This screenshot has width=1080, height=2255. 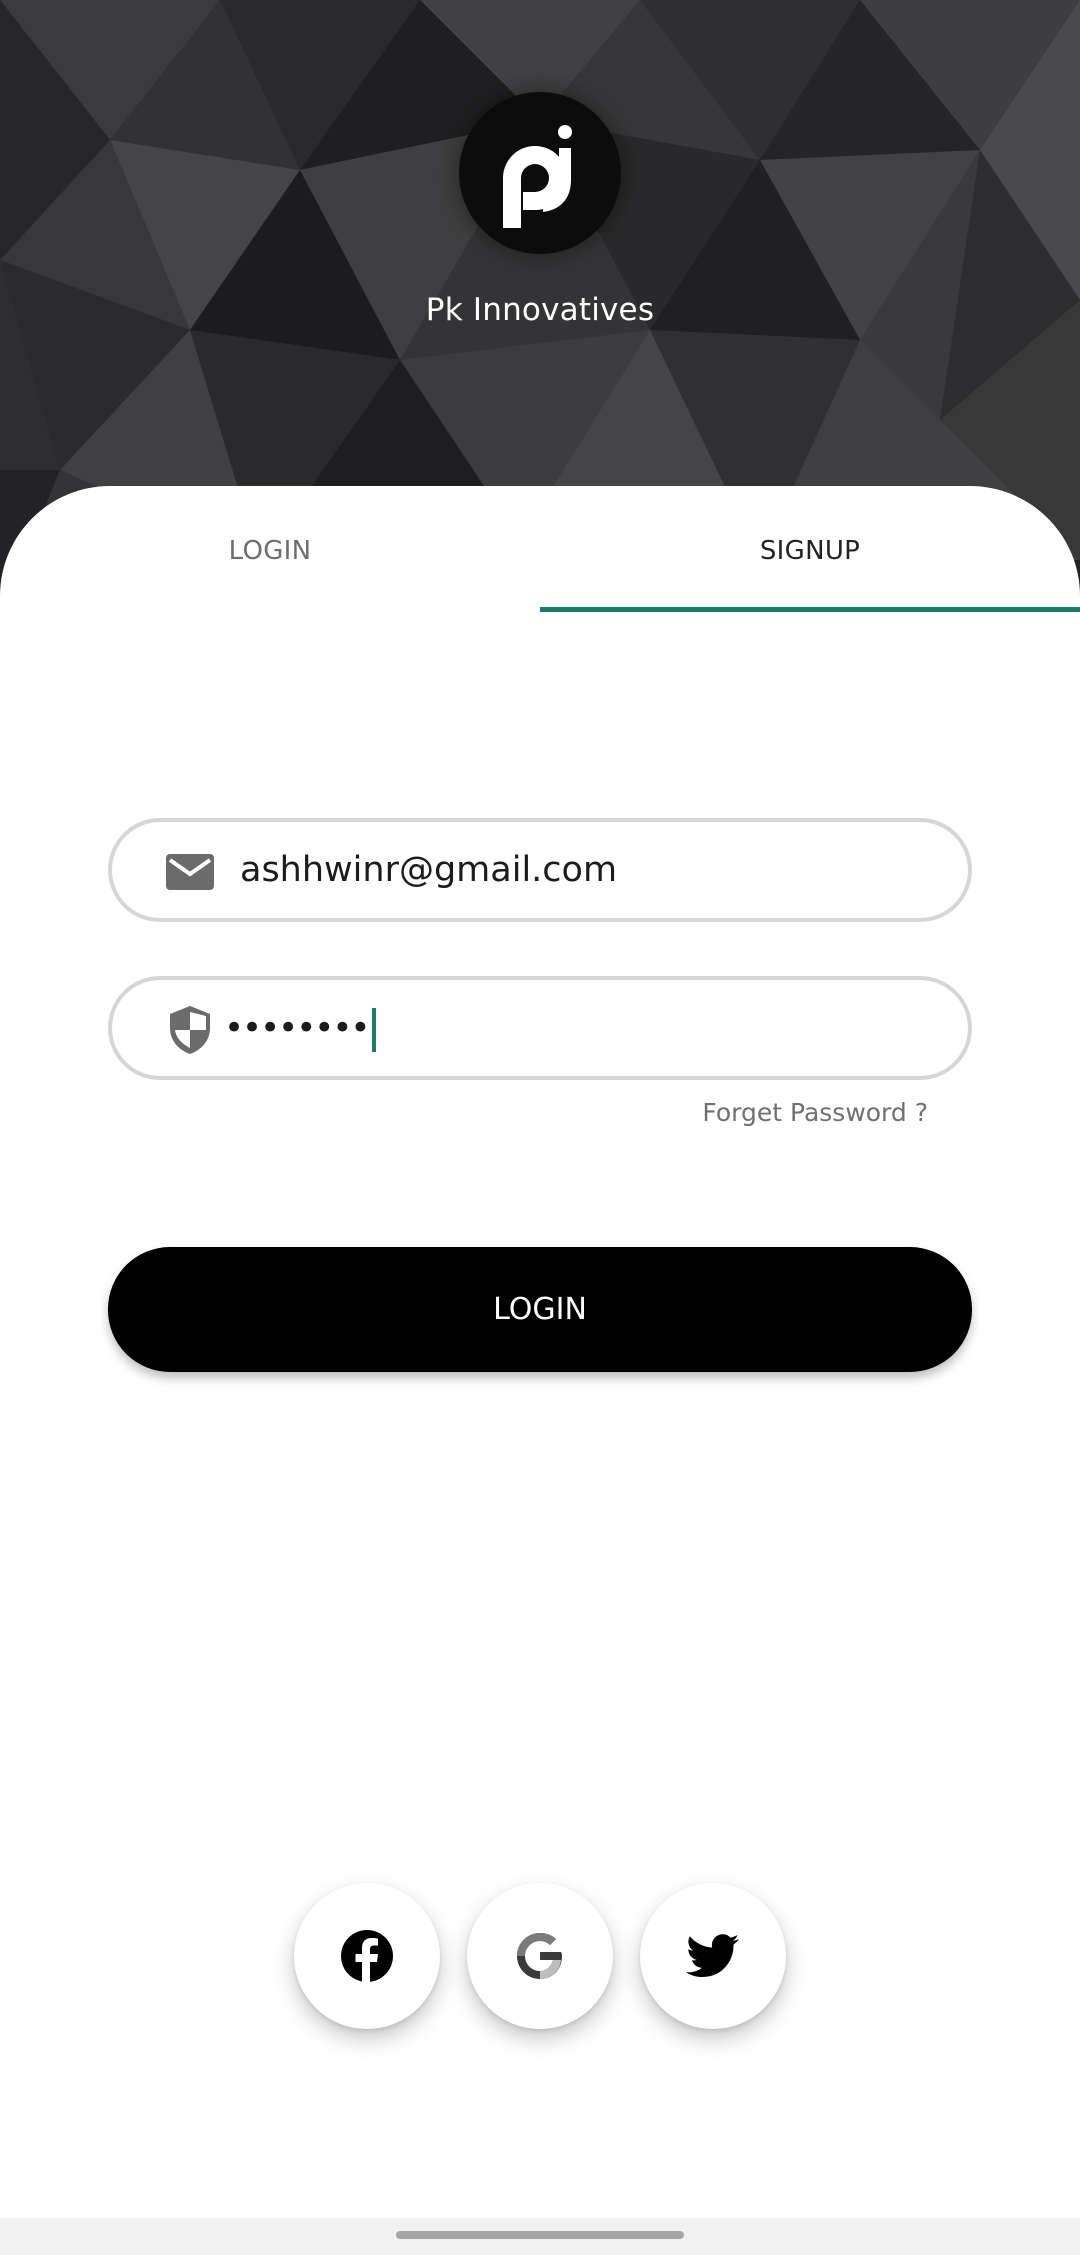 I want to click on email-field: ashhwinr@gmail.com, so click(x=540, y=870).